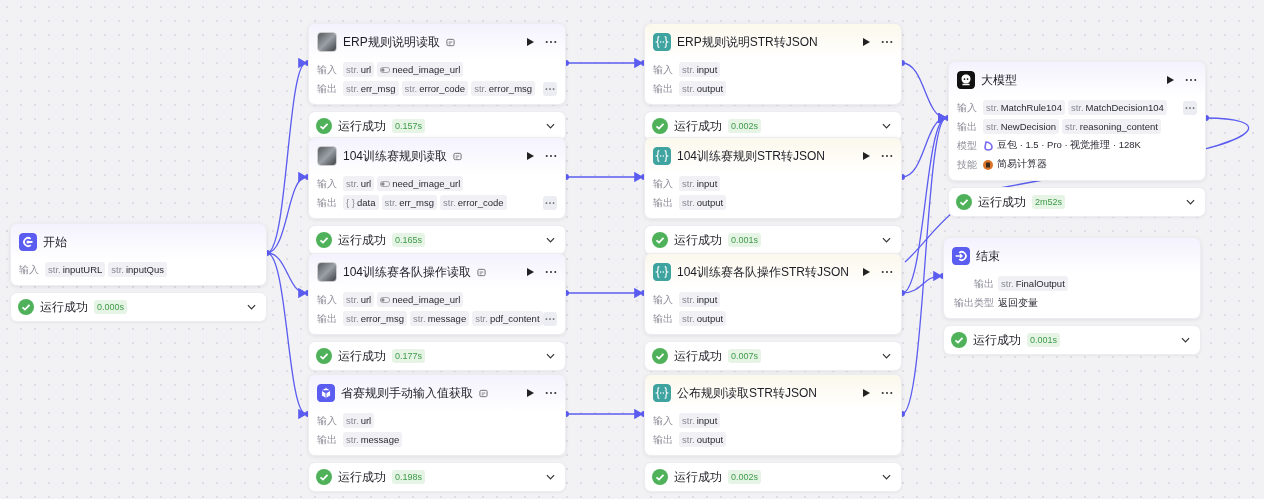 The height and width of the screenshot is (499, 1264). What do you see at coordinates (773, 178) in the screenshot?
I see `node-card: 104训练赛规则STR转JSON 输入 str. input 输出 str. output` at bounding box center [773, 178].